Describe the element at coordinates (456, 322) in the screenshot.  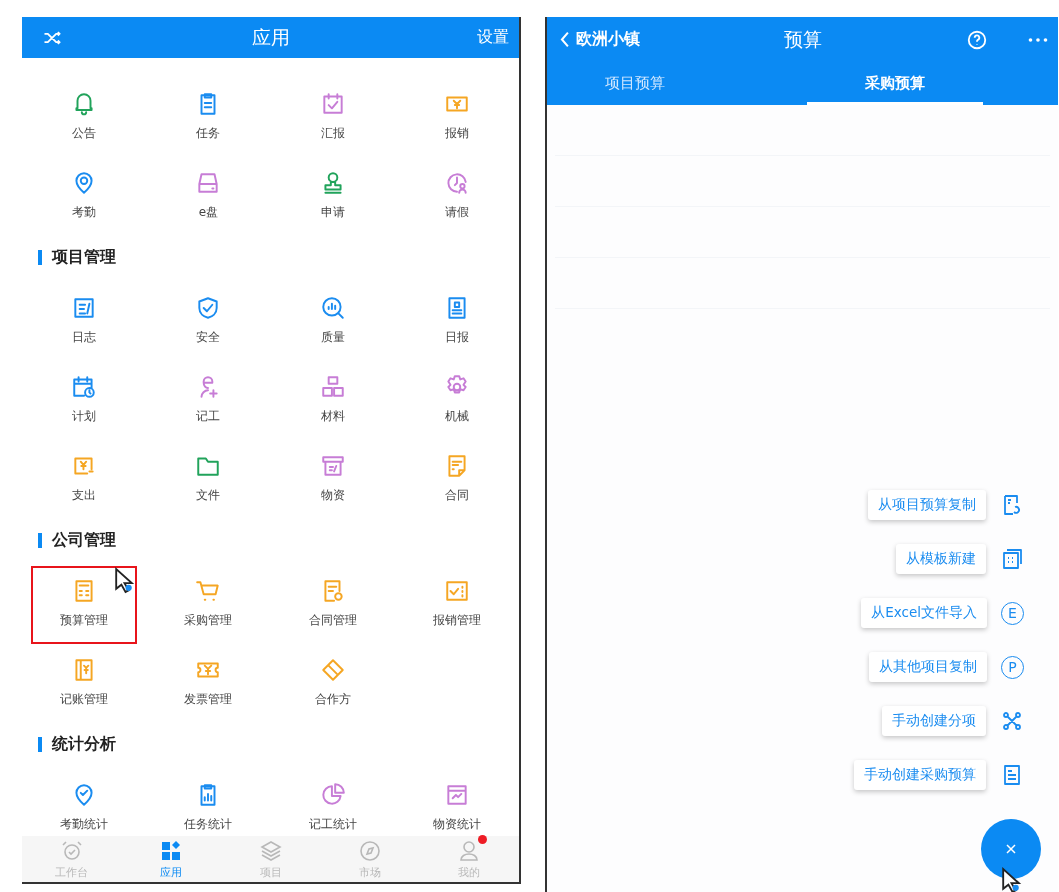
I see `app-item: 日报` at that location.